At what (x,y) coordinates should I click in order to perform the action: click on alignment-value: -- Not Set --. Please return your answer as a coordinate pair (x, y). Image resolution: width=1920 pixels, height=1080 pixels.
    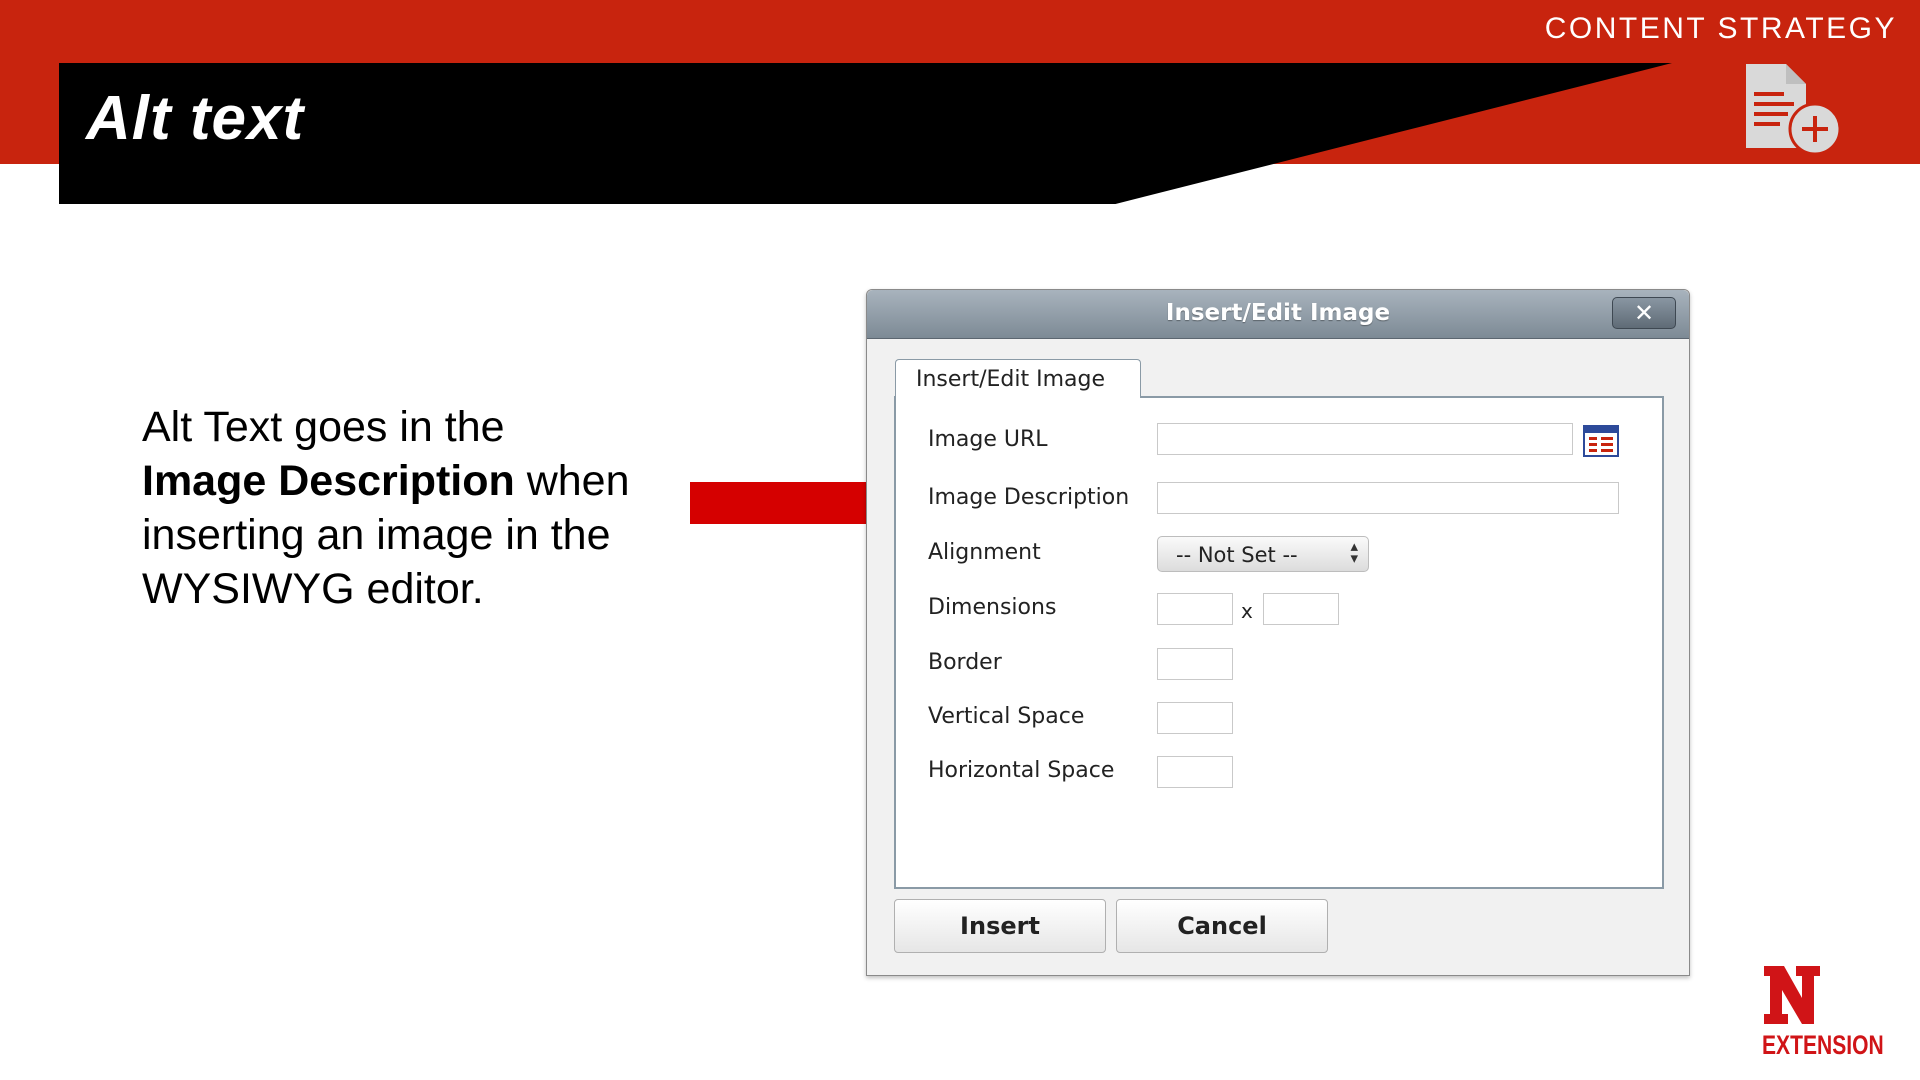
    Looking at the image, I should click on (1237, 555).